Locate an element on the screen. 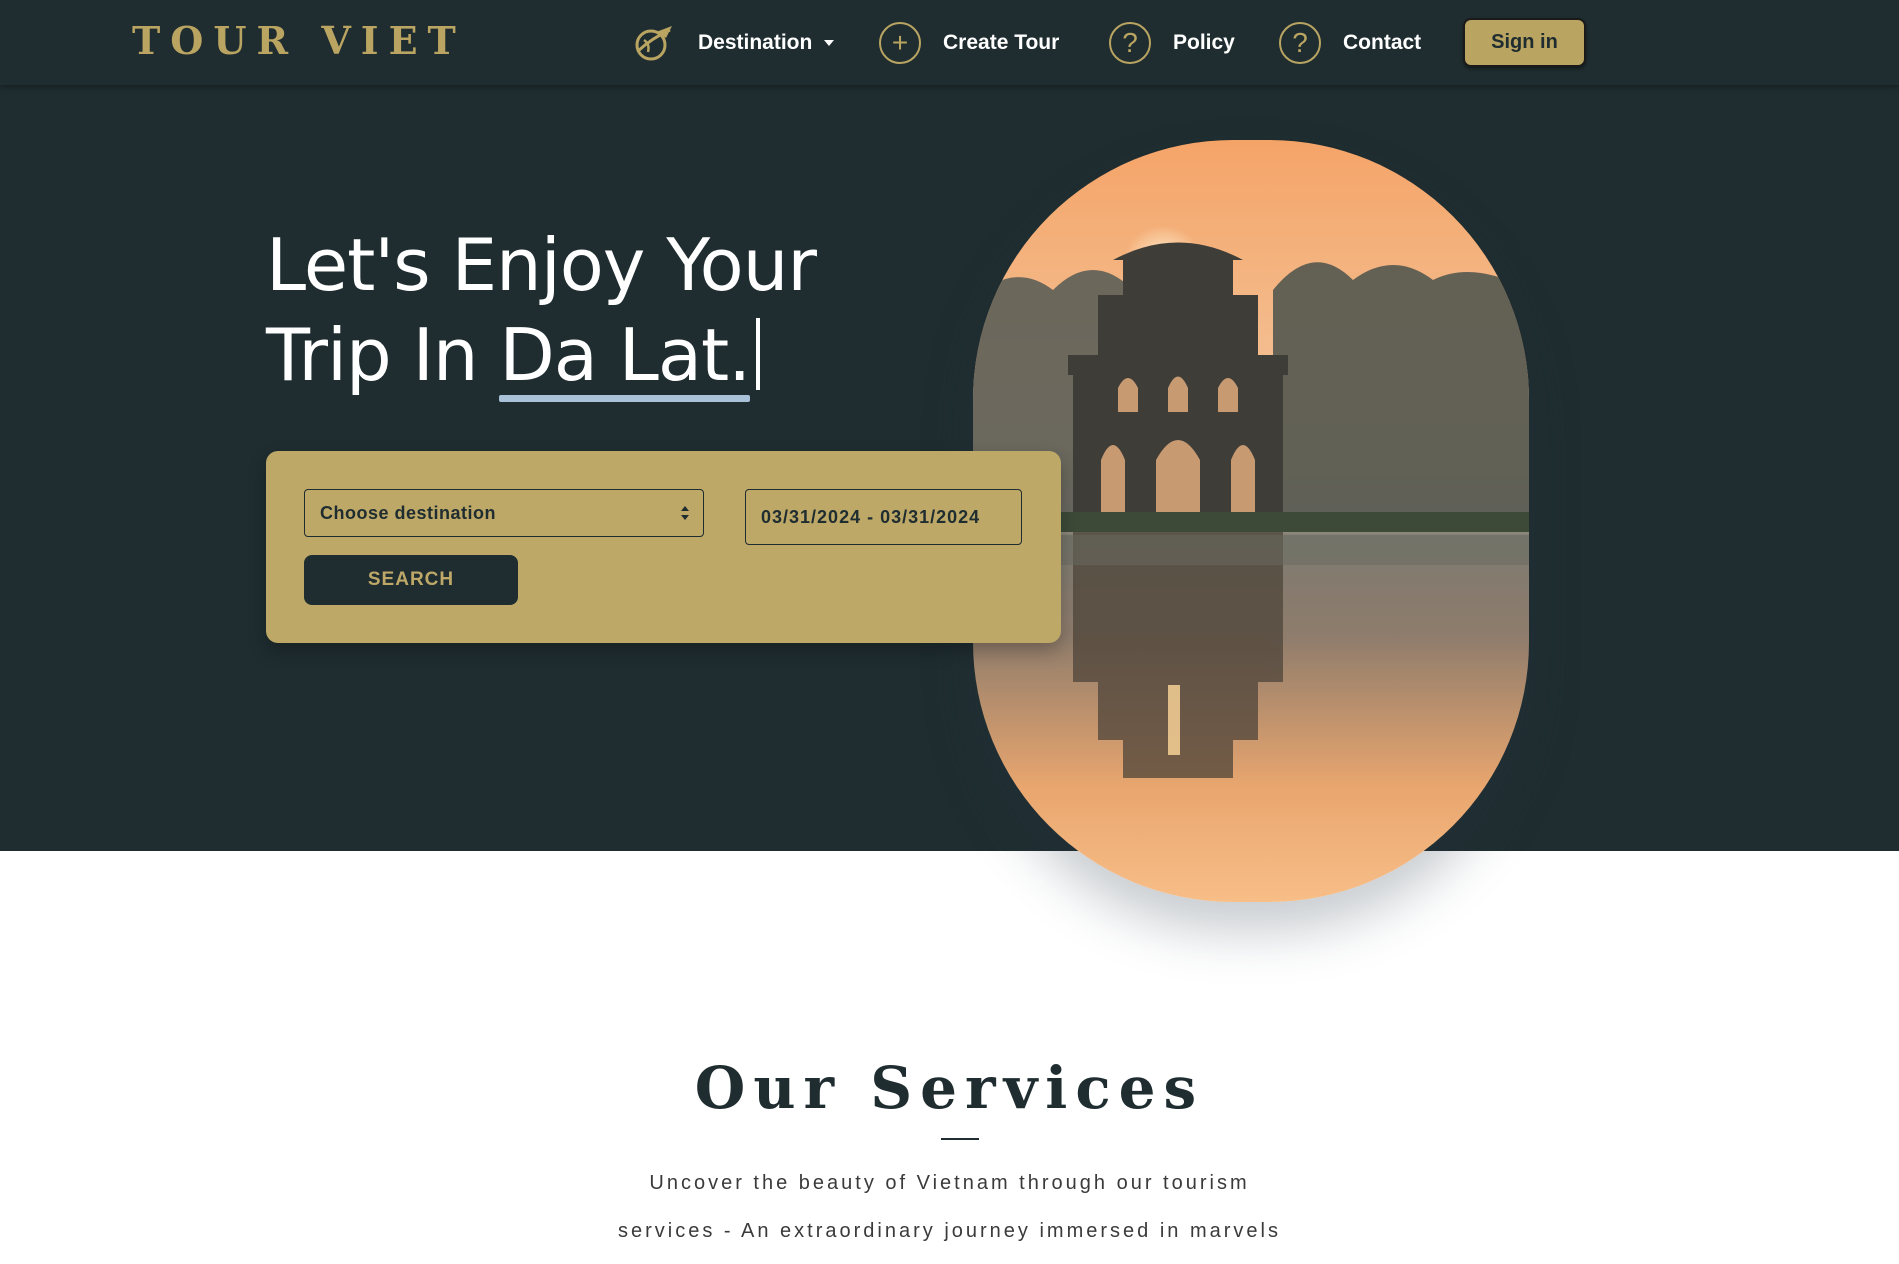 Image resolution: width=1899 pixels, height=1264 pixels. hero-line-2: Trip In Da Lat. is located at coordinates (541, 356).